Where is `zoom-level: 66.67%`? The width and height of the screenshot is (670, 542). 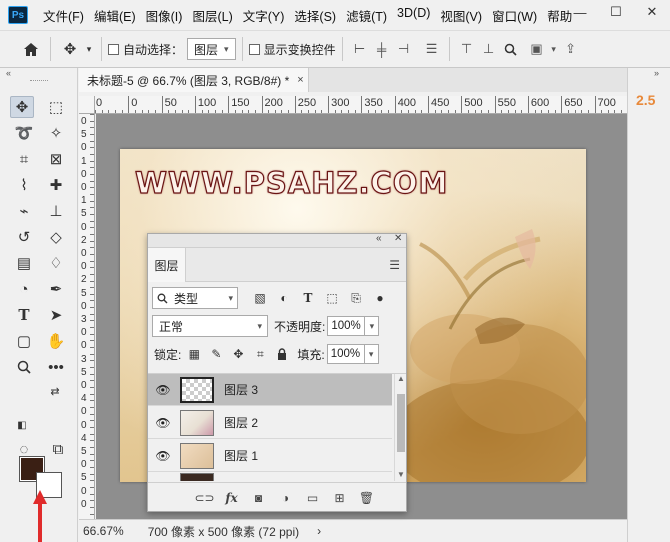 zoom-level: 66.67% is located at coordinates (103, 531).